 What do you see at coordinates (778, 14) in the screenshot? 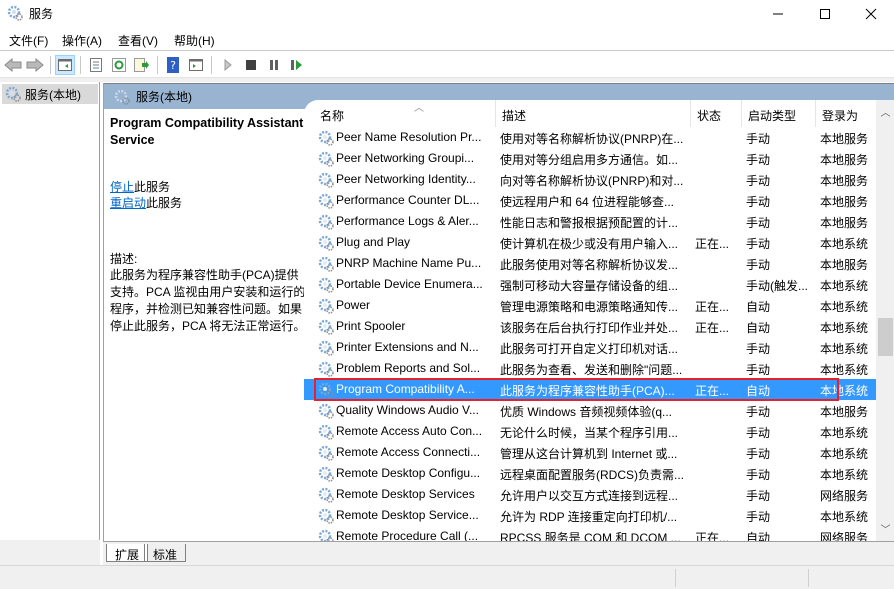
I see `minimize-button` at bounding box center [778, 14].